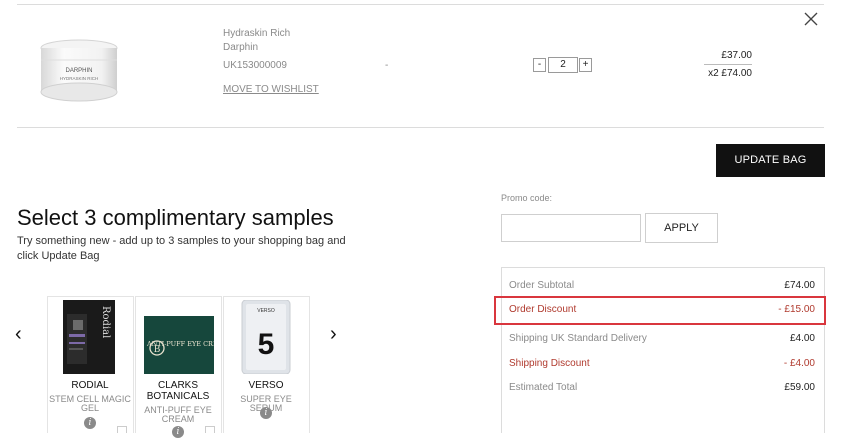 The height and width of the screenshot is (438, 860). Describe the element at coordinates (543, 387) in the screenshot. I see `total-label: Estimated Total` at that location.